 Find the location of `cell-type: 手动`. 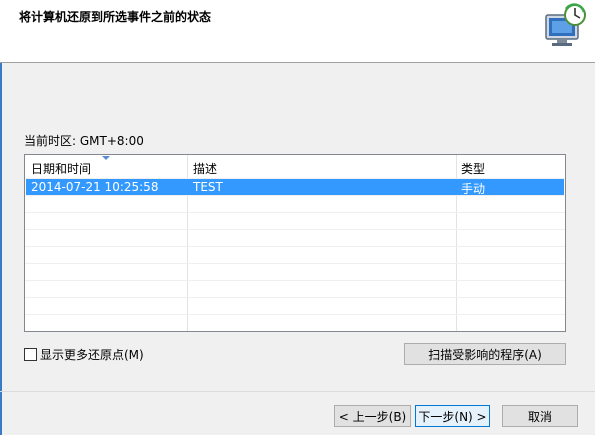

cell-type: 手动 is located at coordinates (473, 189).